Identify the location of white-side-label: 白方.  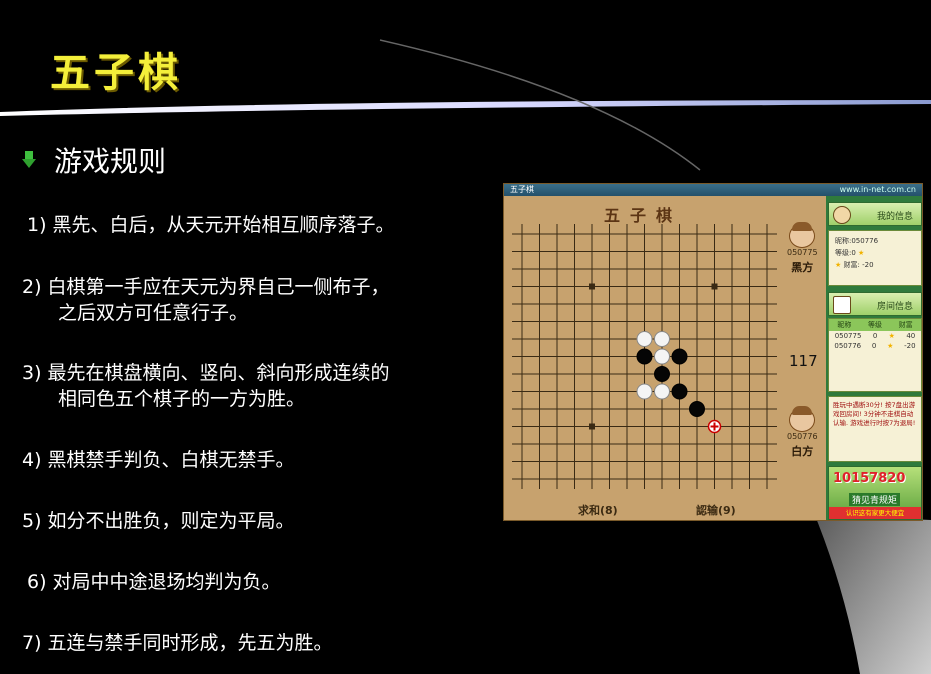
(802, 451).